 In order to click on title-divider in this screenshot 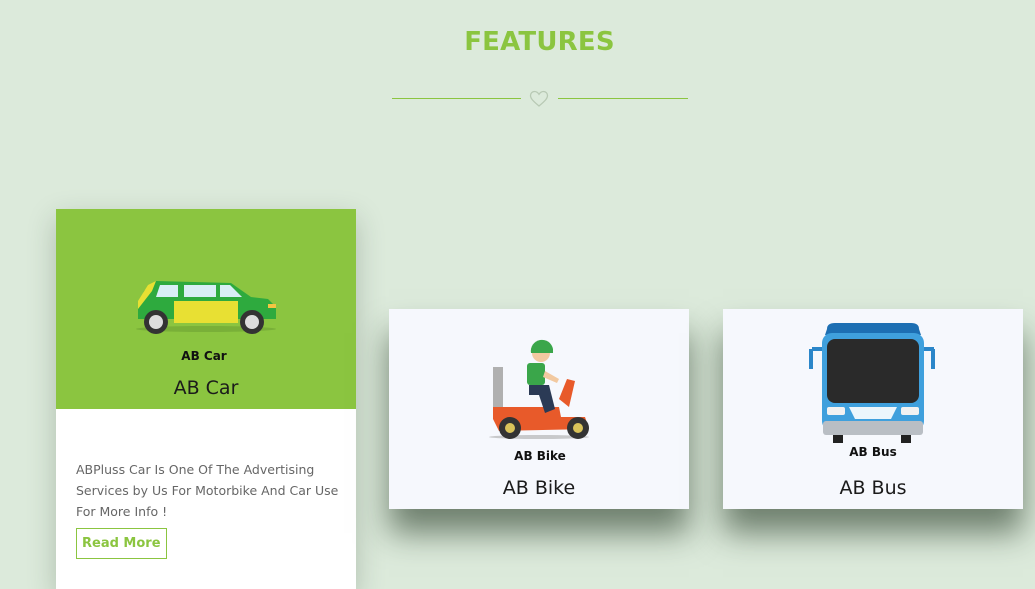, I will do `click(540, 99)`.